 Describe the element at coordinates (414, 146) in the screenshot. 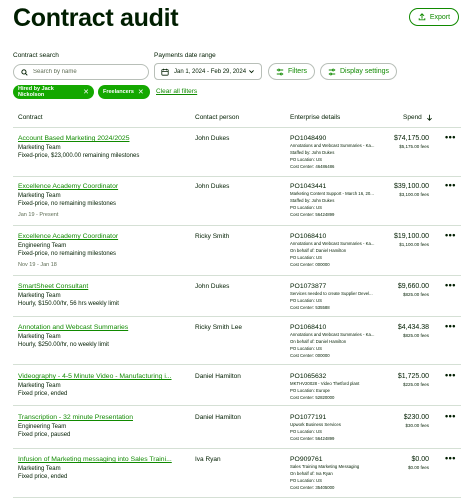

I see `spend-fees: $5,175.00 fees` at that location.